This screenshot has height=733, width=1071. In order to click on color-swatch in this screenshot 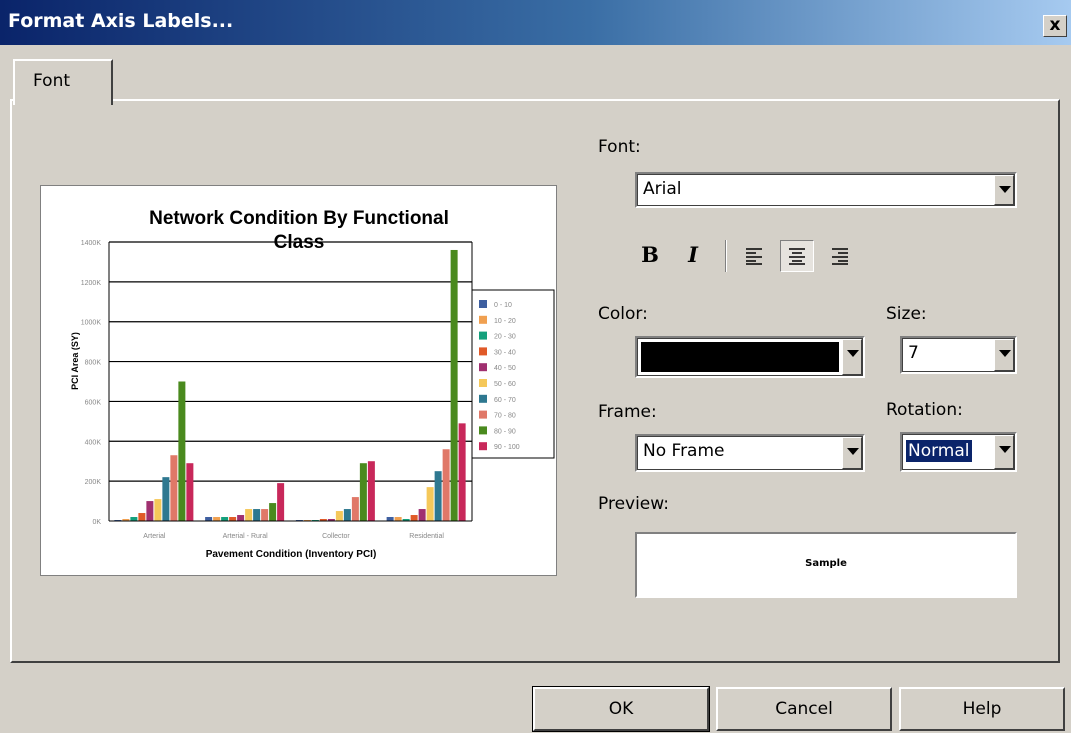, I will do `click(740, 357)`.